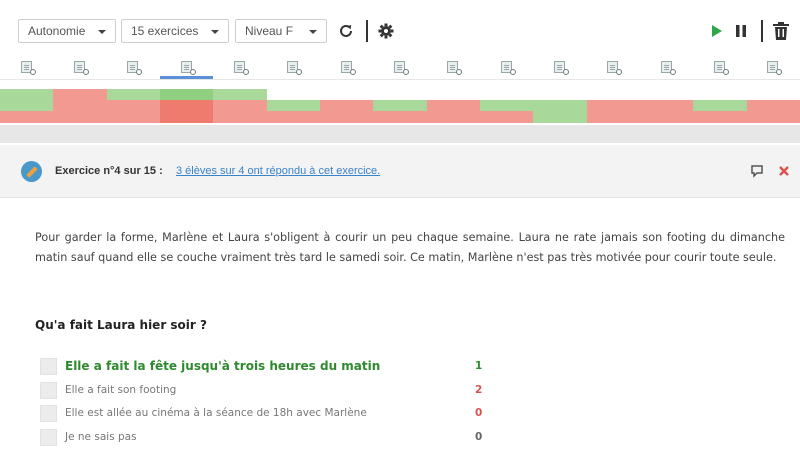 The image size is (800, 461). What do you see at coordinates (757, 172) in the screenshot?
I see `comment-icon` at bounding box center [757, 172].